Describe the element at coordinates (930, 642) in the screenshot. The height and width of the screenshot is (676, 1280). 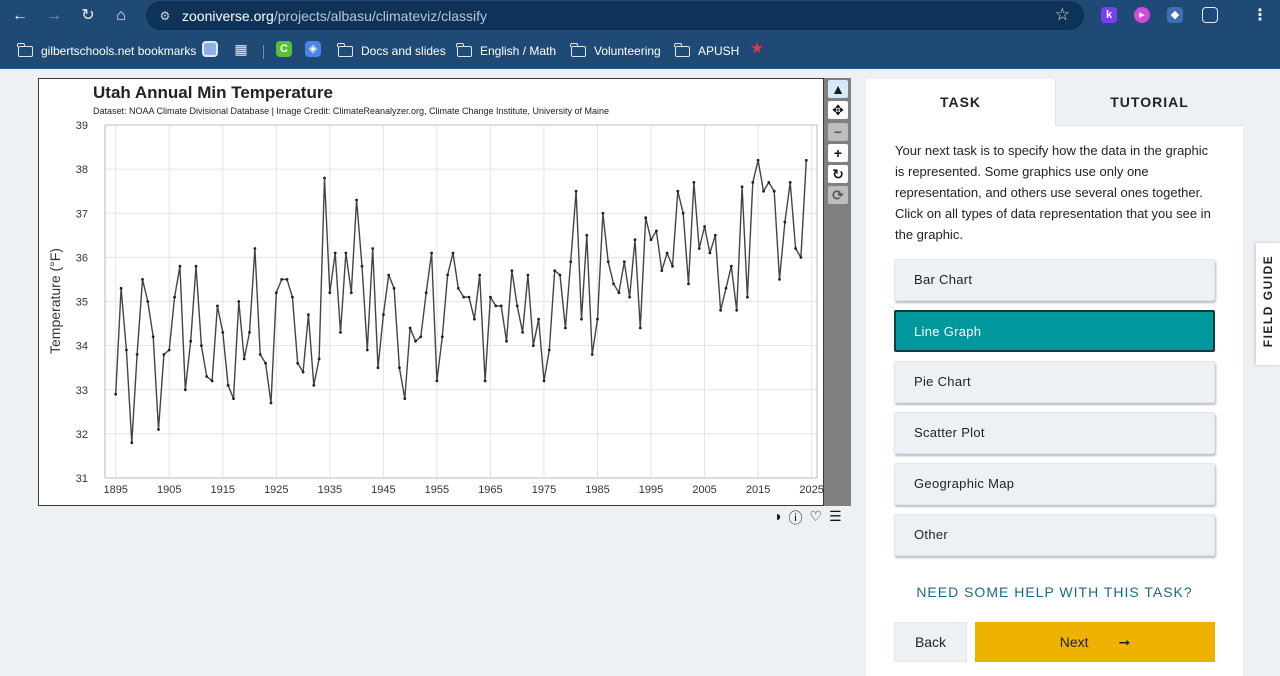
I see `back-button: Back` at that location.